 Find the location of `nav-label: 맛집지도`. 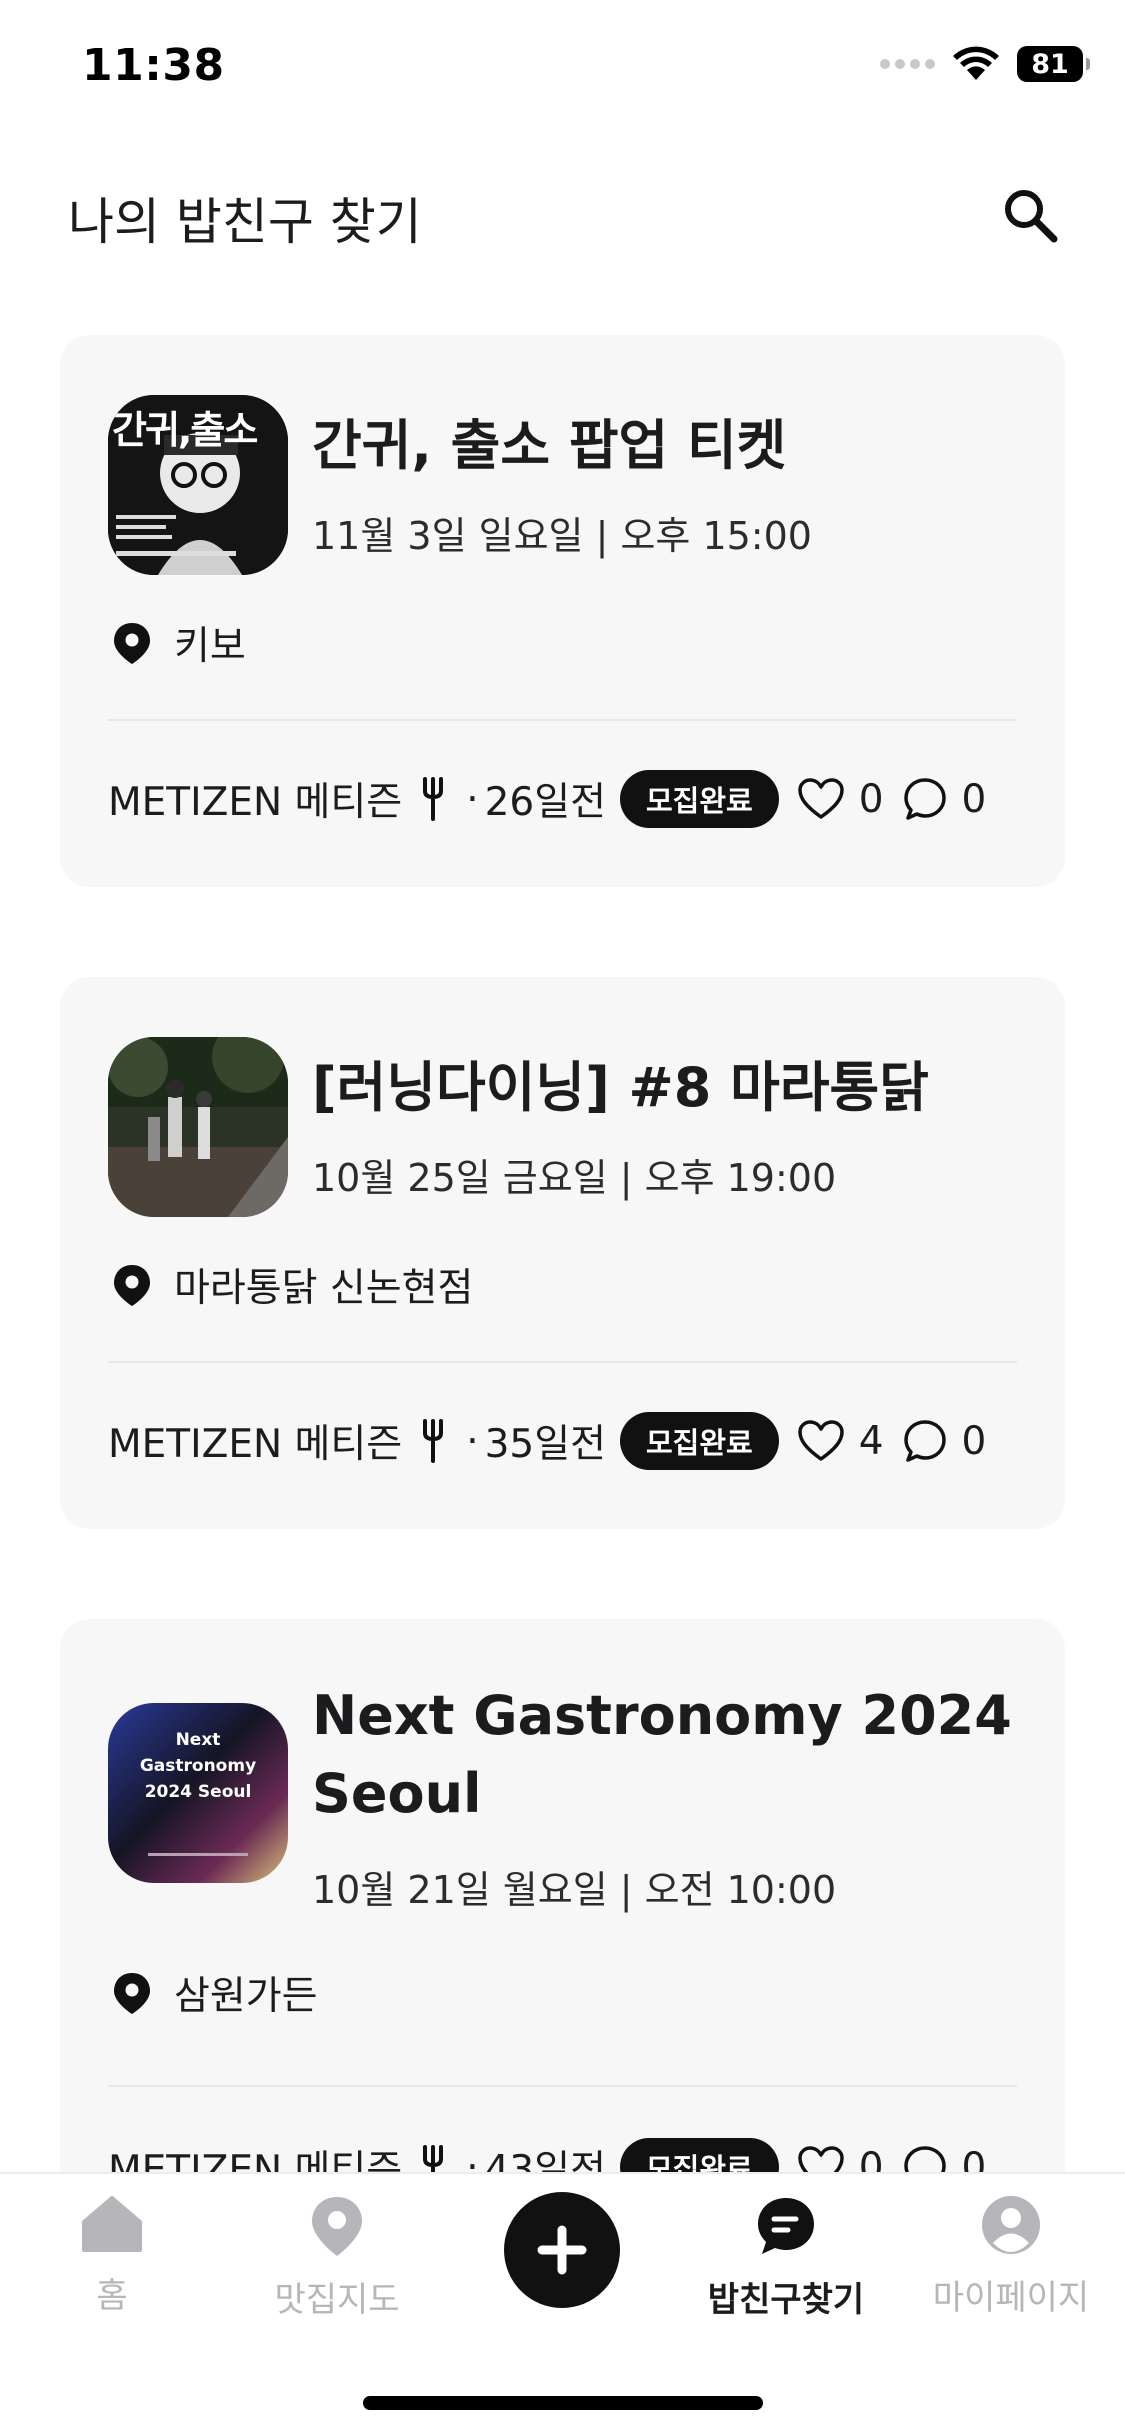

nav-label: 맛집지도 is located at coordinates (337, 2300).